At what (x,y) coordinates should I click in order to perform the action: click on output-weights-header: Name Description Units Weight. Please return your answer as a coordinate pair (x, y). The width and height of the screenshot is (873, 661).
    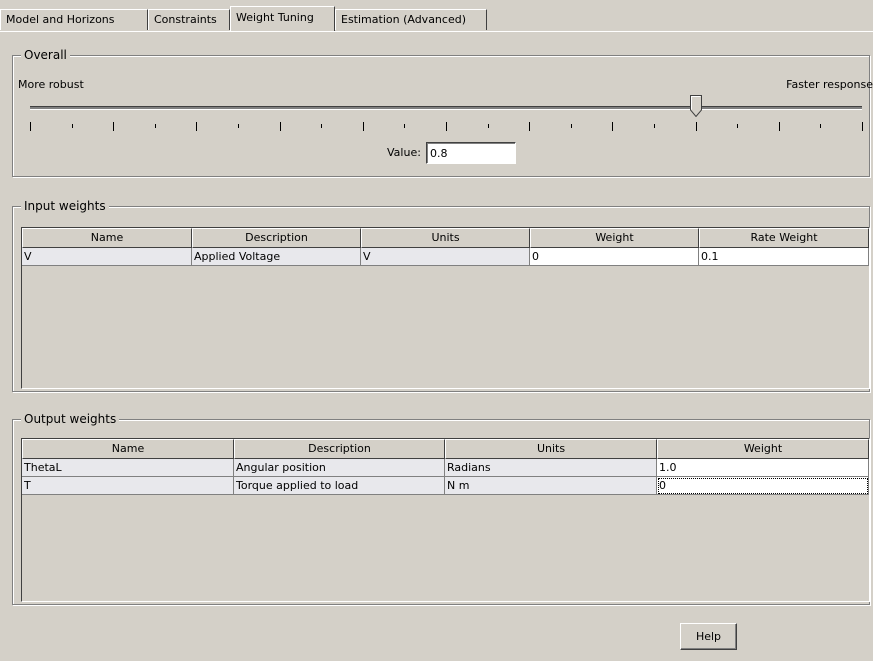
    Looking at the image, I should click on (445, 449).